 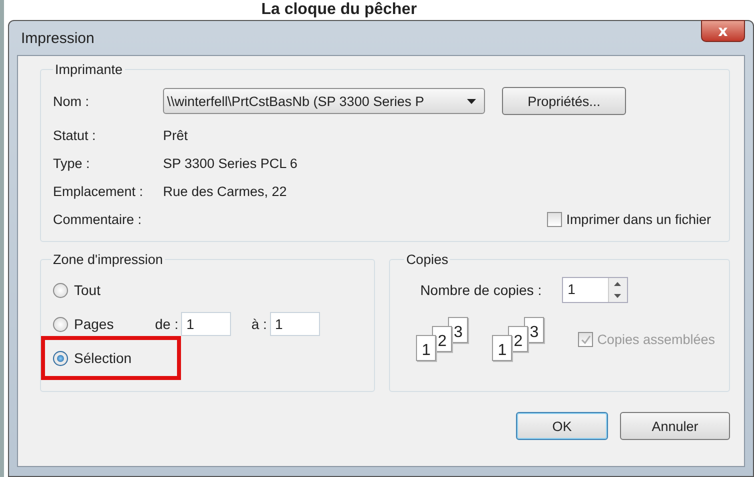 I want to click on info-value: Prêt, so click(x=175, y=135).